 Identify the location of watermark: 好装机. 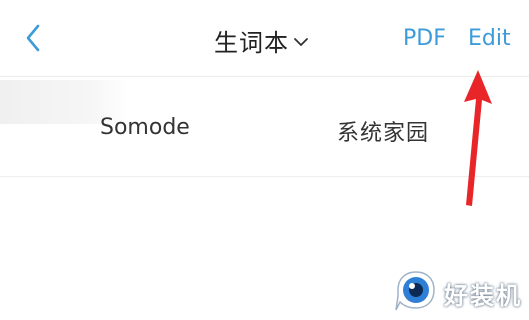
(460, 291).